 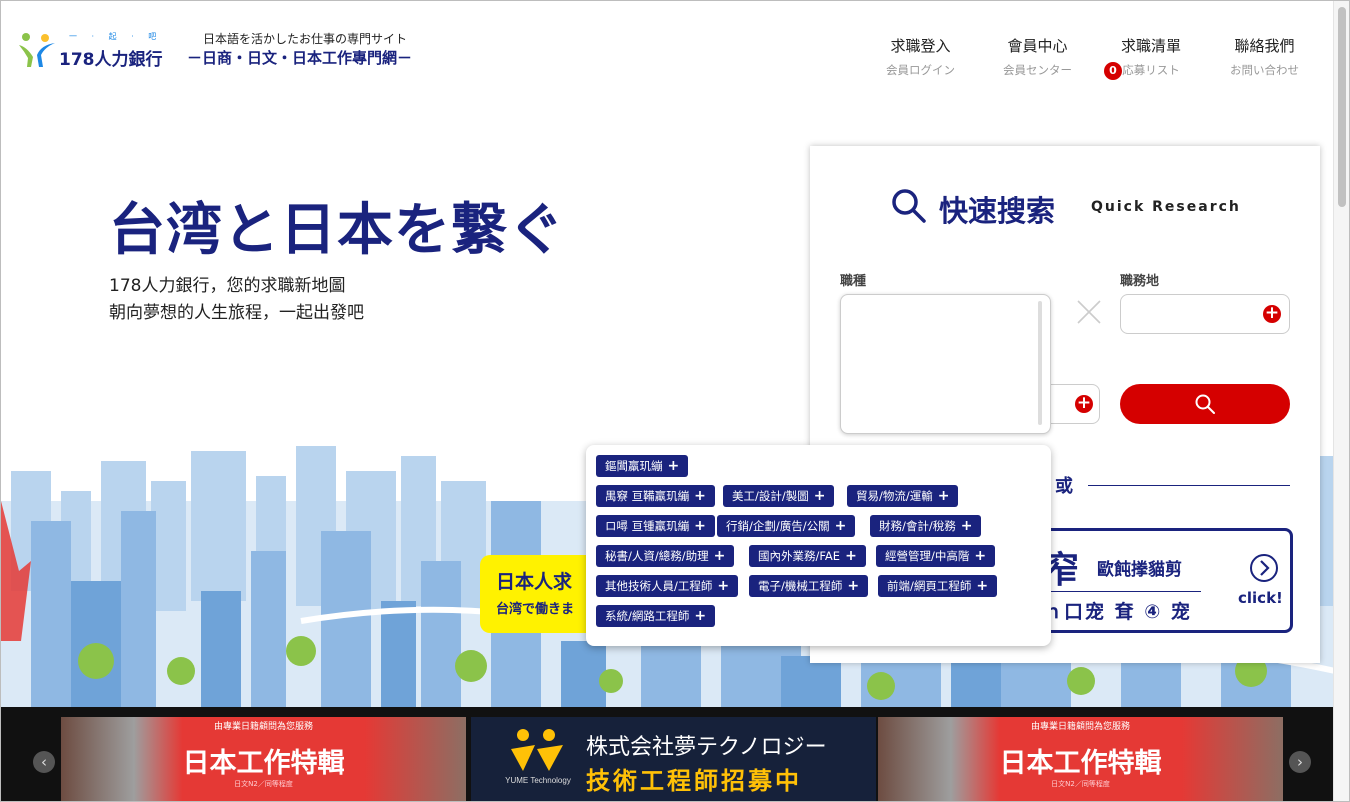 I want to click on hero-subtitle-2: 朝向夢想的人生旅程，一起出發吧, so click(x=236, y=313).